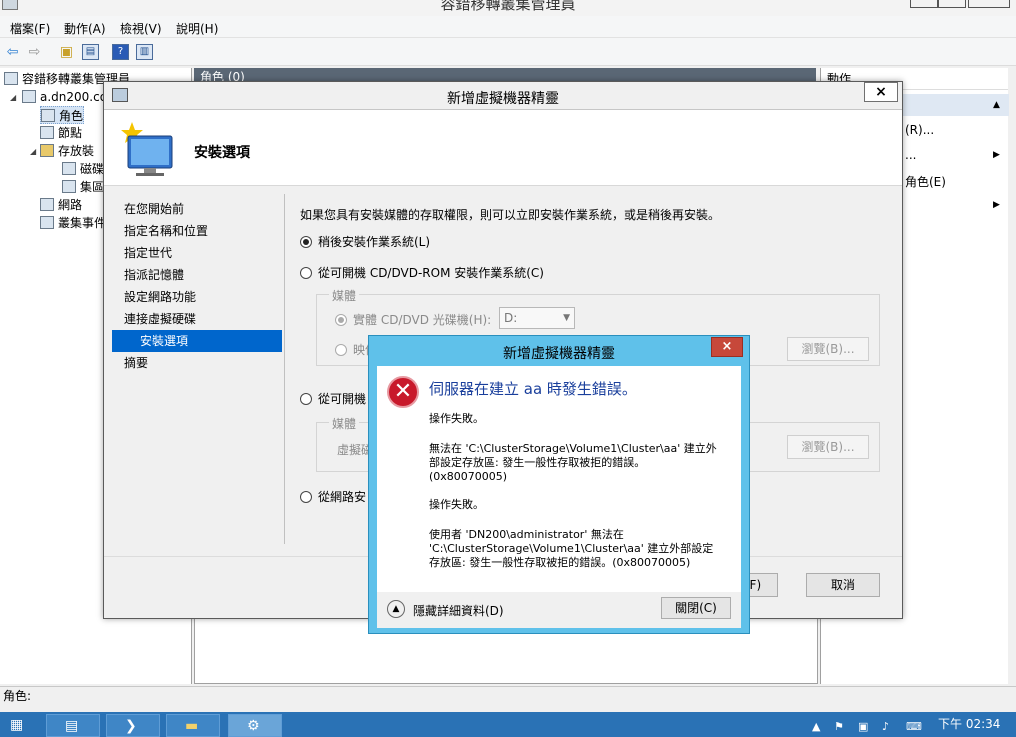 The image size is (1016, 737). What do you see at coordinates (925, 181) in the screenshot?
I see `action-item-3: 角色(E)` at bounding box center [925, 181].